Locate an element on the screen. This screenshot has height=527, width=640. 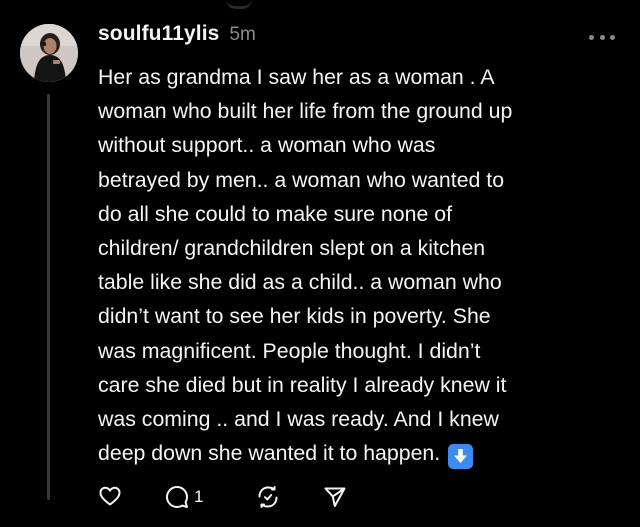
more-options-button is located at coordinates (602, 37).